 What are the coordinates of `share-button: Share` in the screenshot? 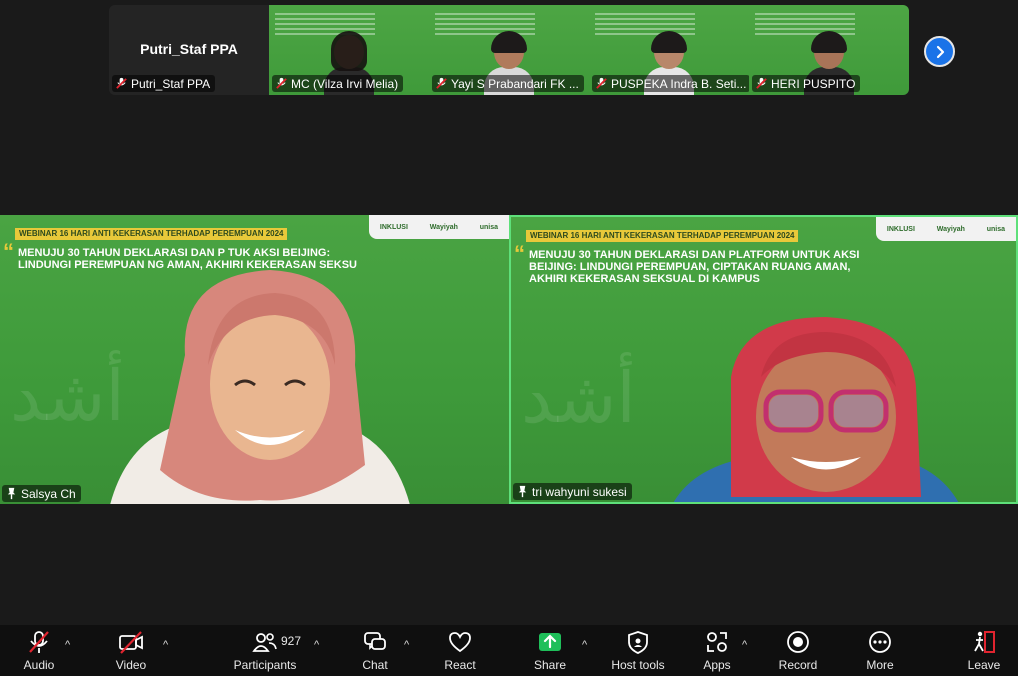 It's located at (550, 652).